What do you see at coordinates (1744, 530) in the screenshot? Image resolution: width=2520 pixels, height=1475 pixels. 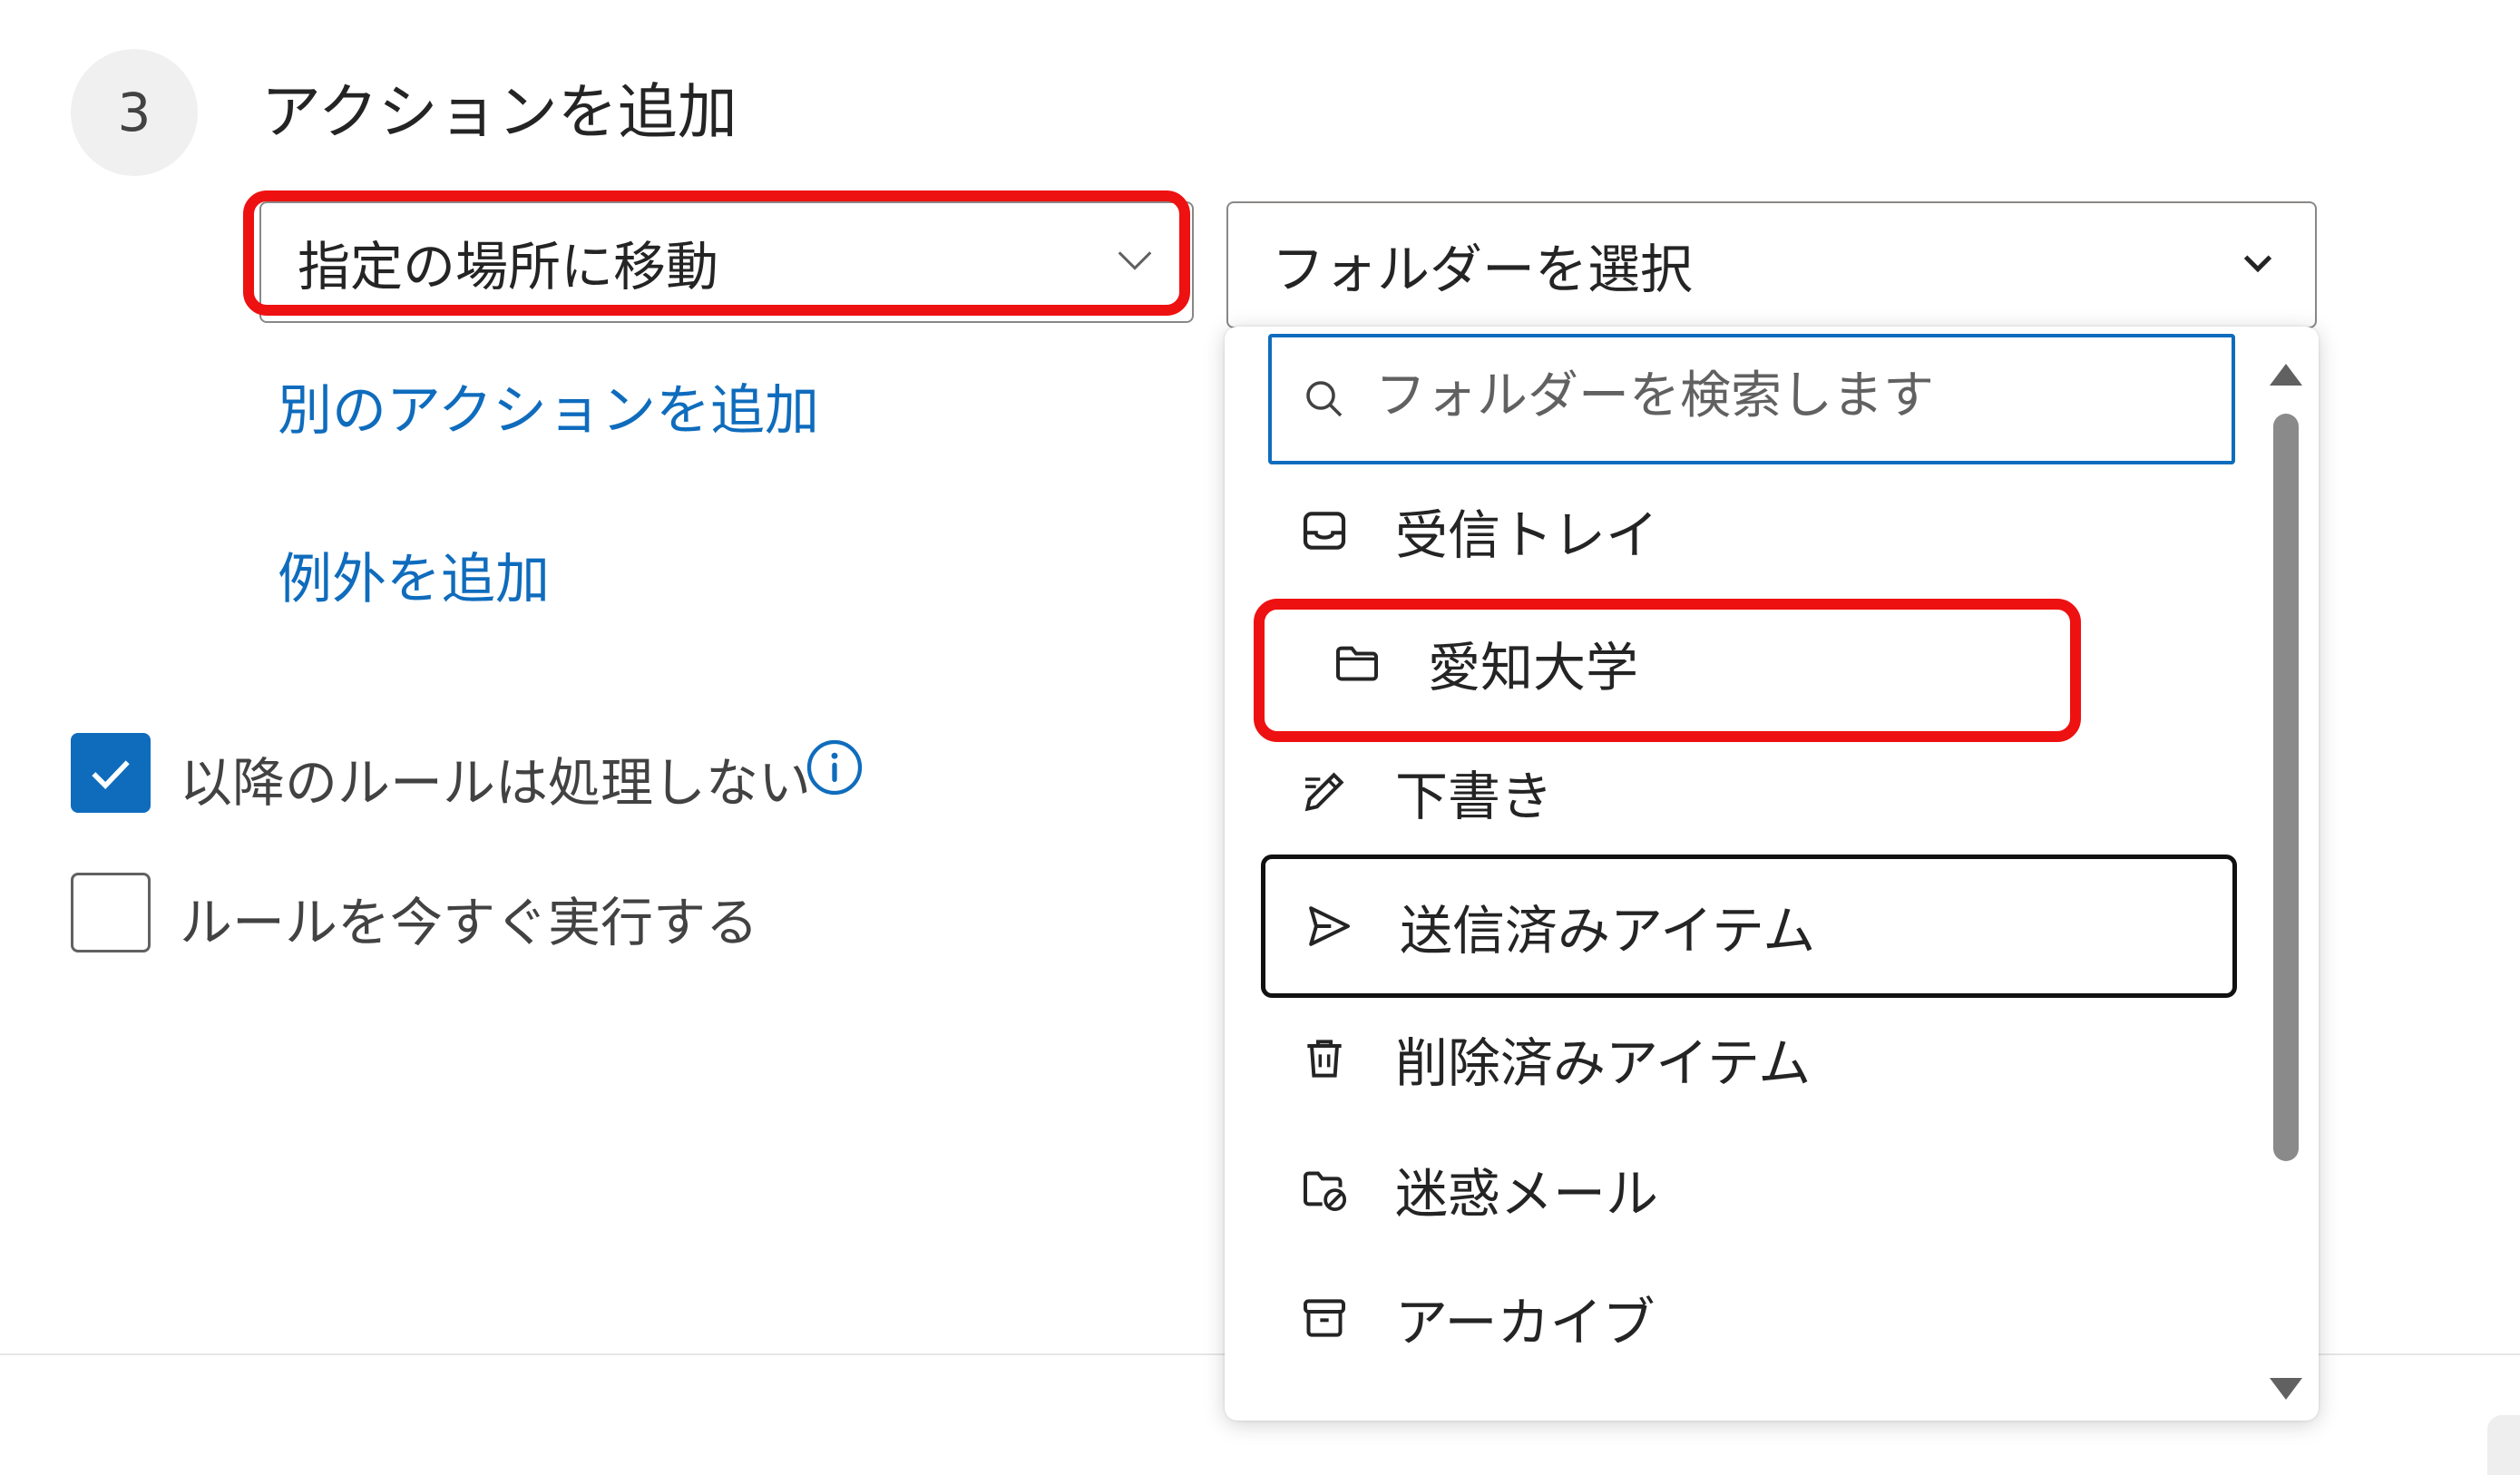 I see `folder-item-inbox: 受信トレイ` at bounding box center [1744, 530].